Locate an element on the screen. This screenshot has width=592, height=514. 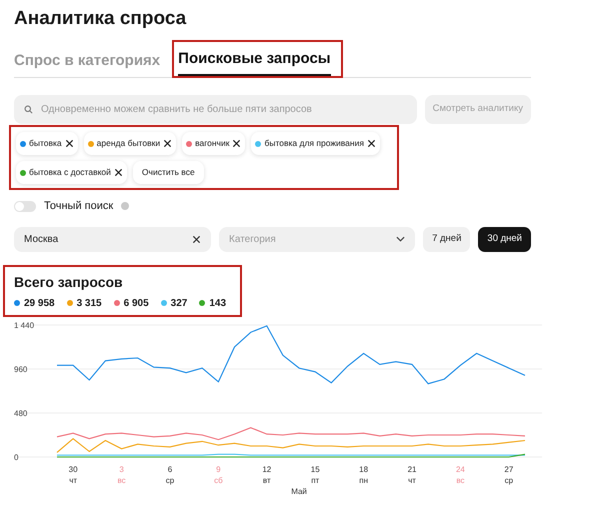
chevron-icon is located at coordinates (401, 239).